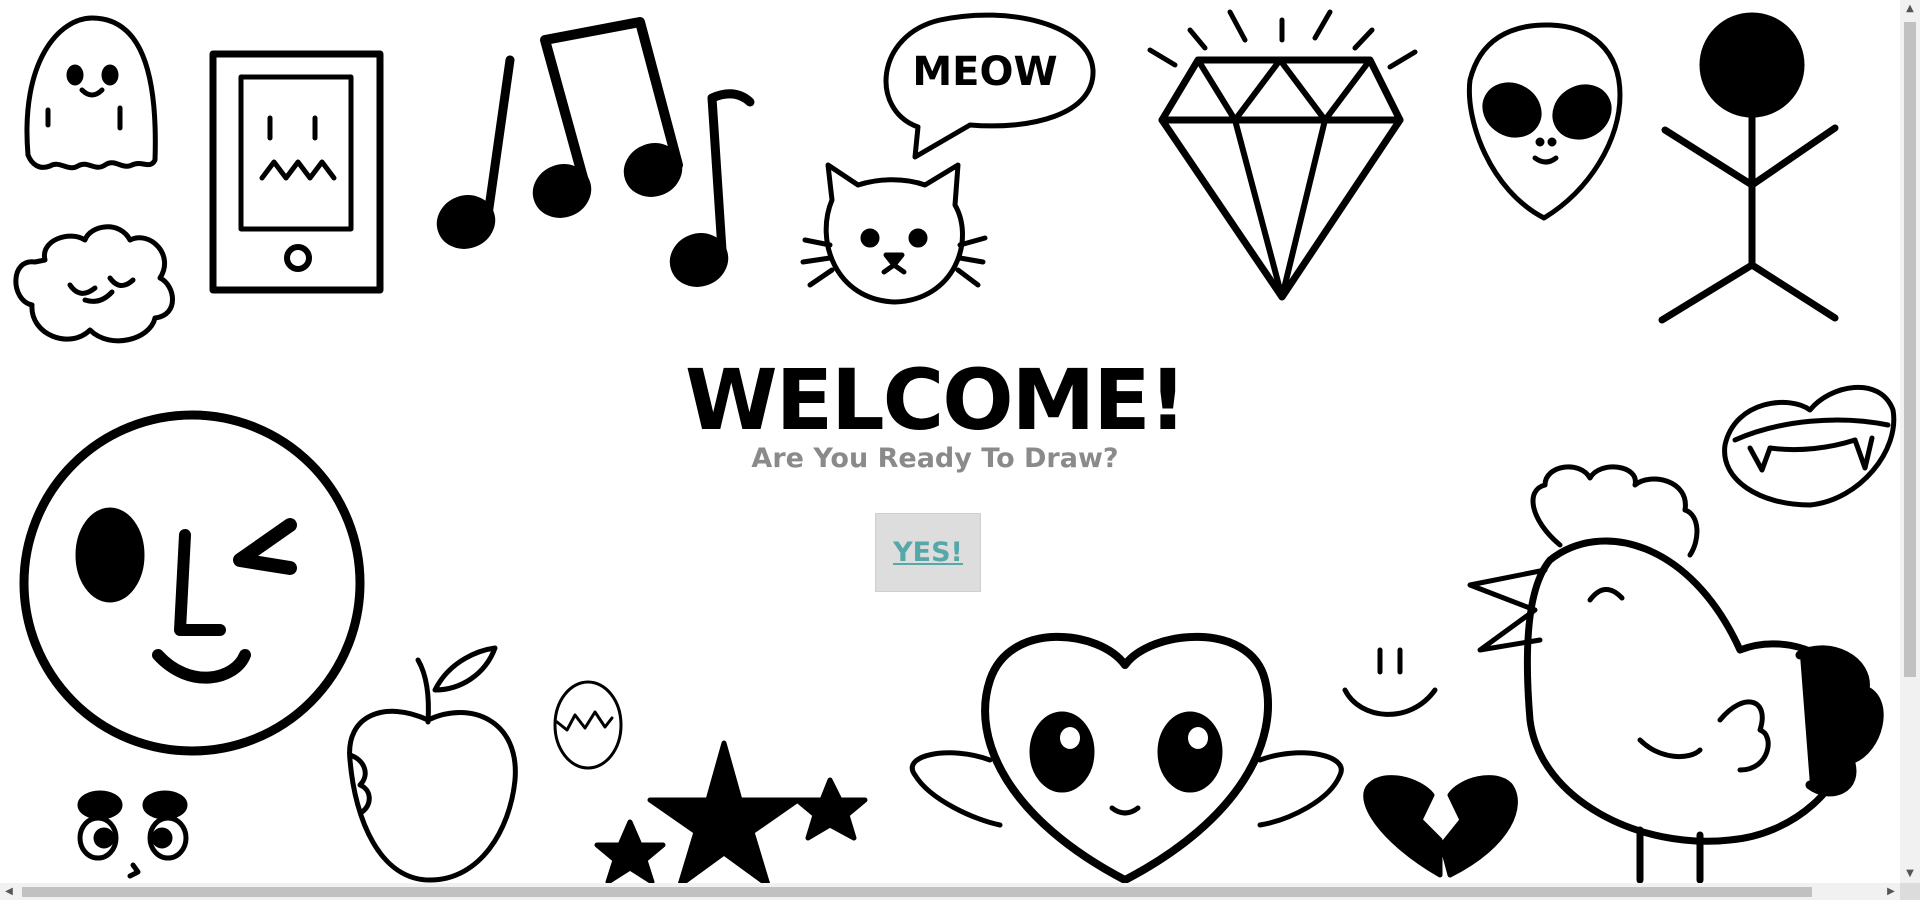 The height and width of the screenshot is (900, 1920). What do you see at coordinates (1390, 682) in the screenshot?
I see `smile-icon` at bounding box center [1390, 682].